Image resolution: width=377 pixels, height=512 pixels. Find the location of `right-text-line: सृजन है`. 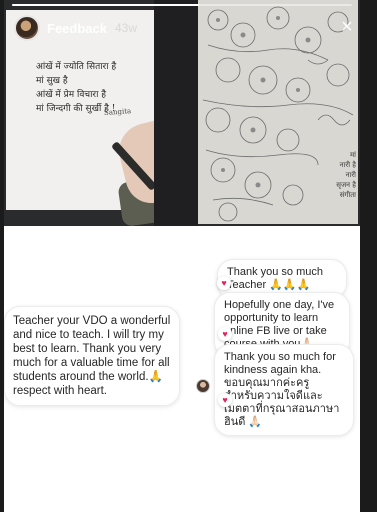

right-text-line: सृजन है is located at coordinates (346, 185).